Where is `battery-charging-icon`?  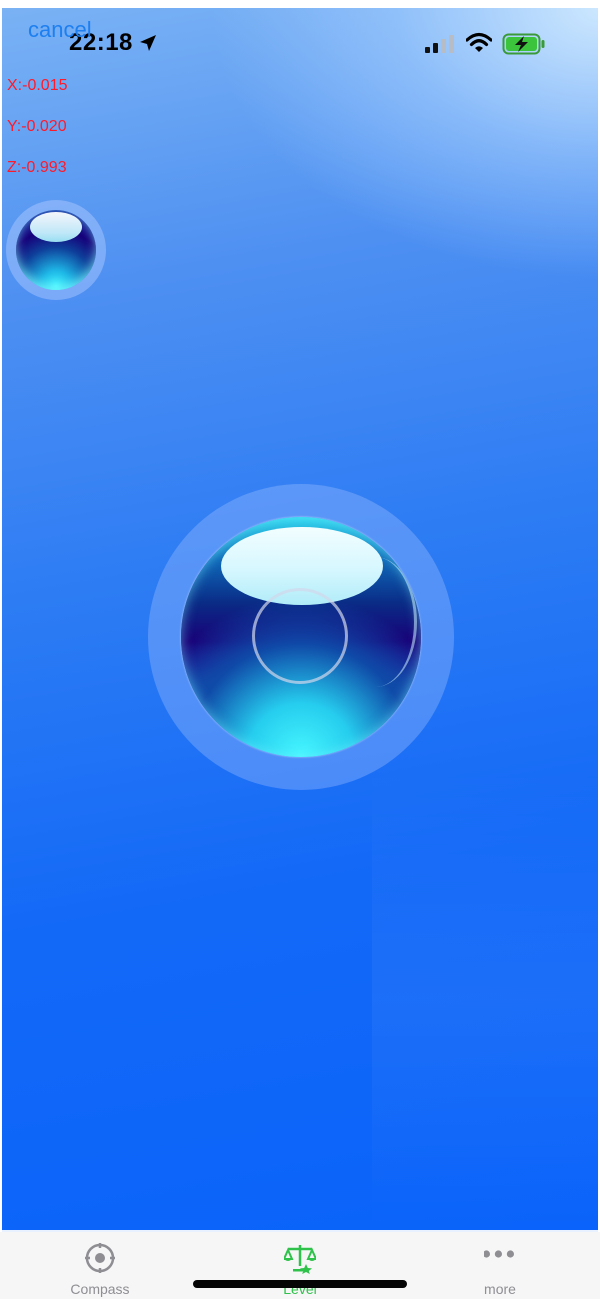
battery-charging-icon is located at coordinates (523, 44).